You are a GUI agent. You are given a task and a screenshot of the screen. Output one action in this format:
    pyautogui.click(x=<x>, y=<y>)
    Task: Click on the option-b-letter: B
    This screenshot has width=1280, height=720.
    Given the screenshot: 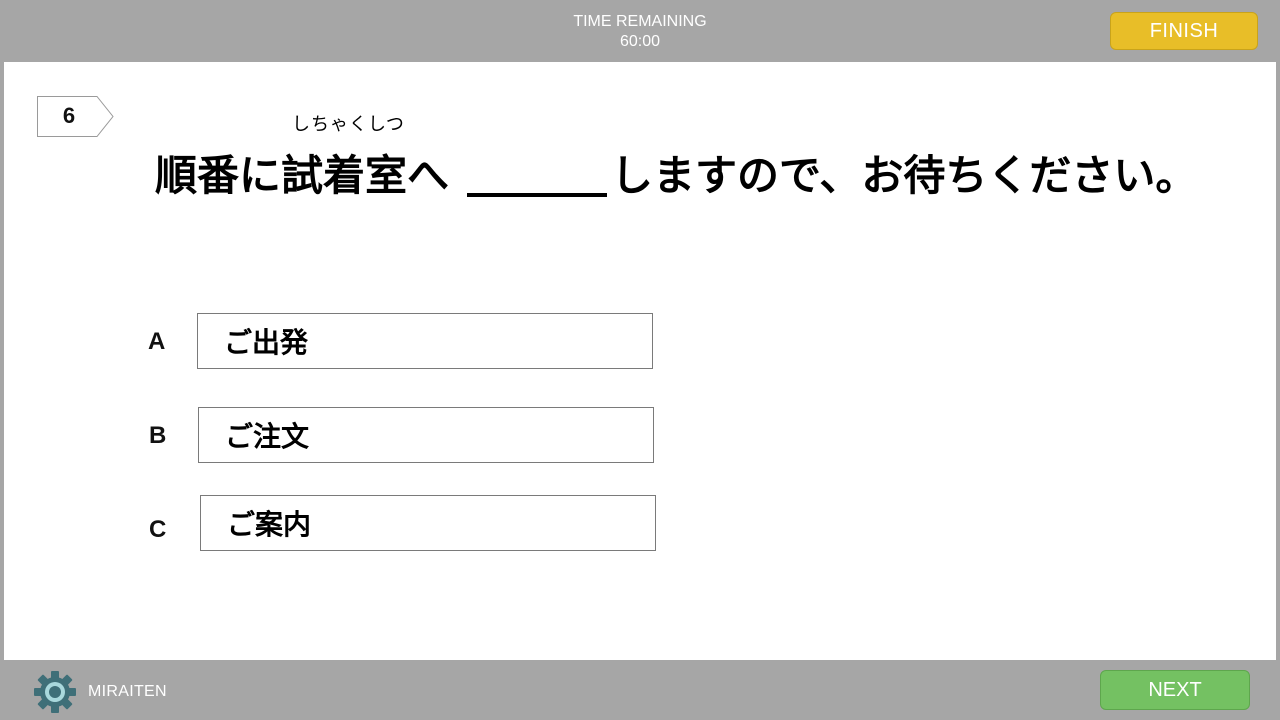 What is the action you would take?
    pyautogui.click(x=158, y=435)
    